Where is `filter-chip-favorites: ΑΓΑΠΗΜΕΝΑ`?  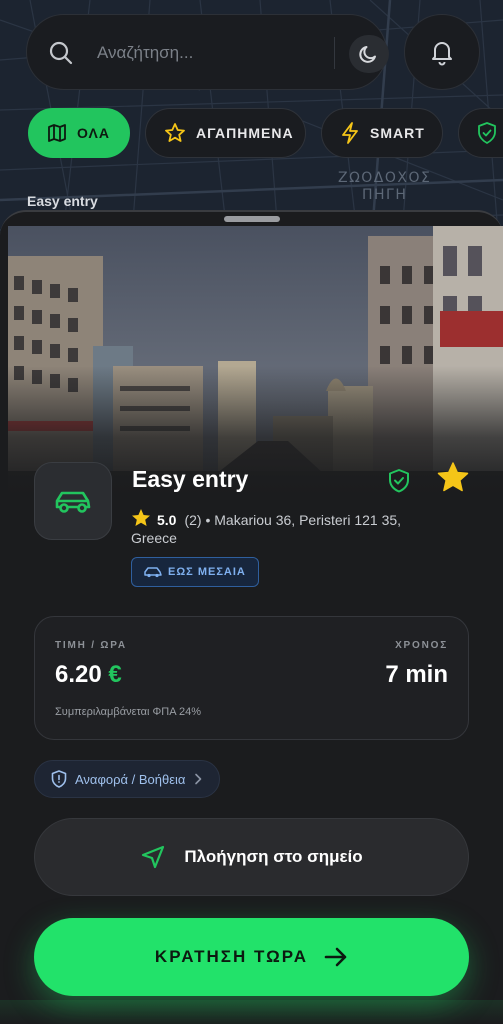 filter-chip-favorites: ΑΓΑΠΗΜΕΝΑ is located at coordinates (225, 133).